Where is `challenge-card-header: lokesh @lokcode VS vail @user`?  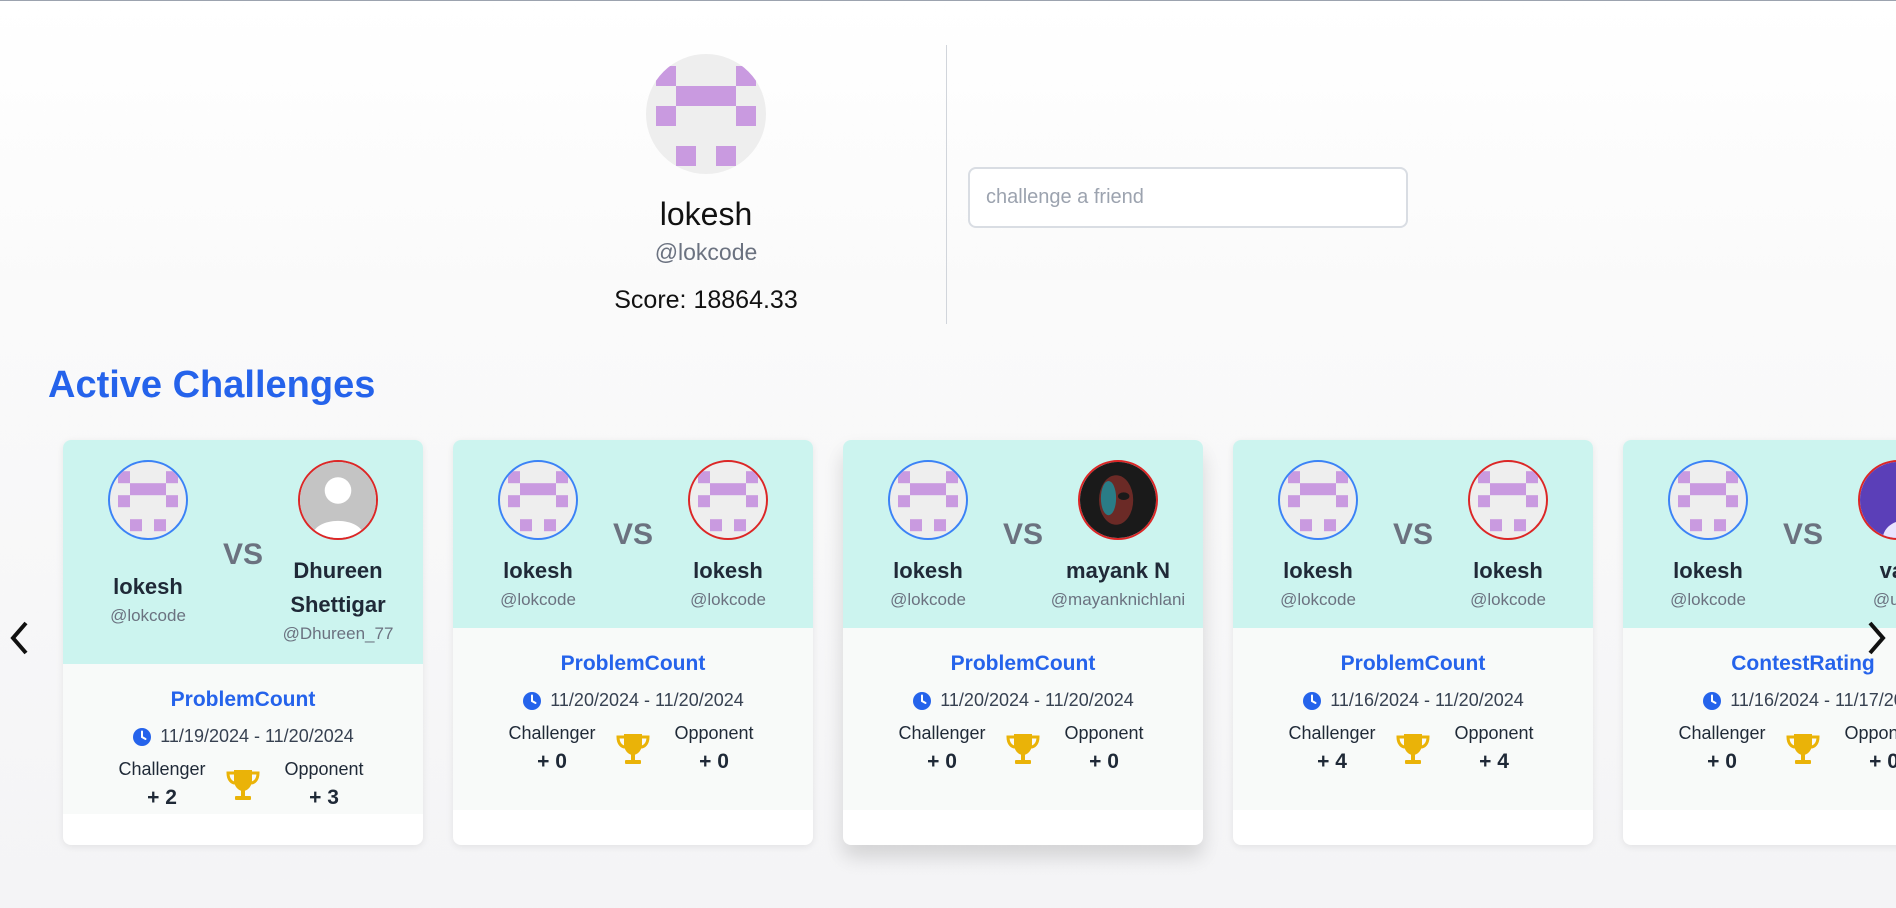
challenge-card-header: lokesh @lokcode VS vail @user is located at coordinates (1759, 534).